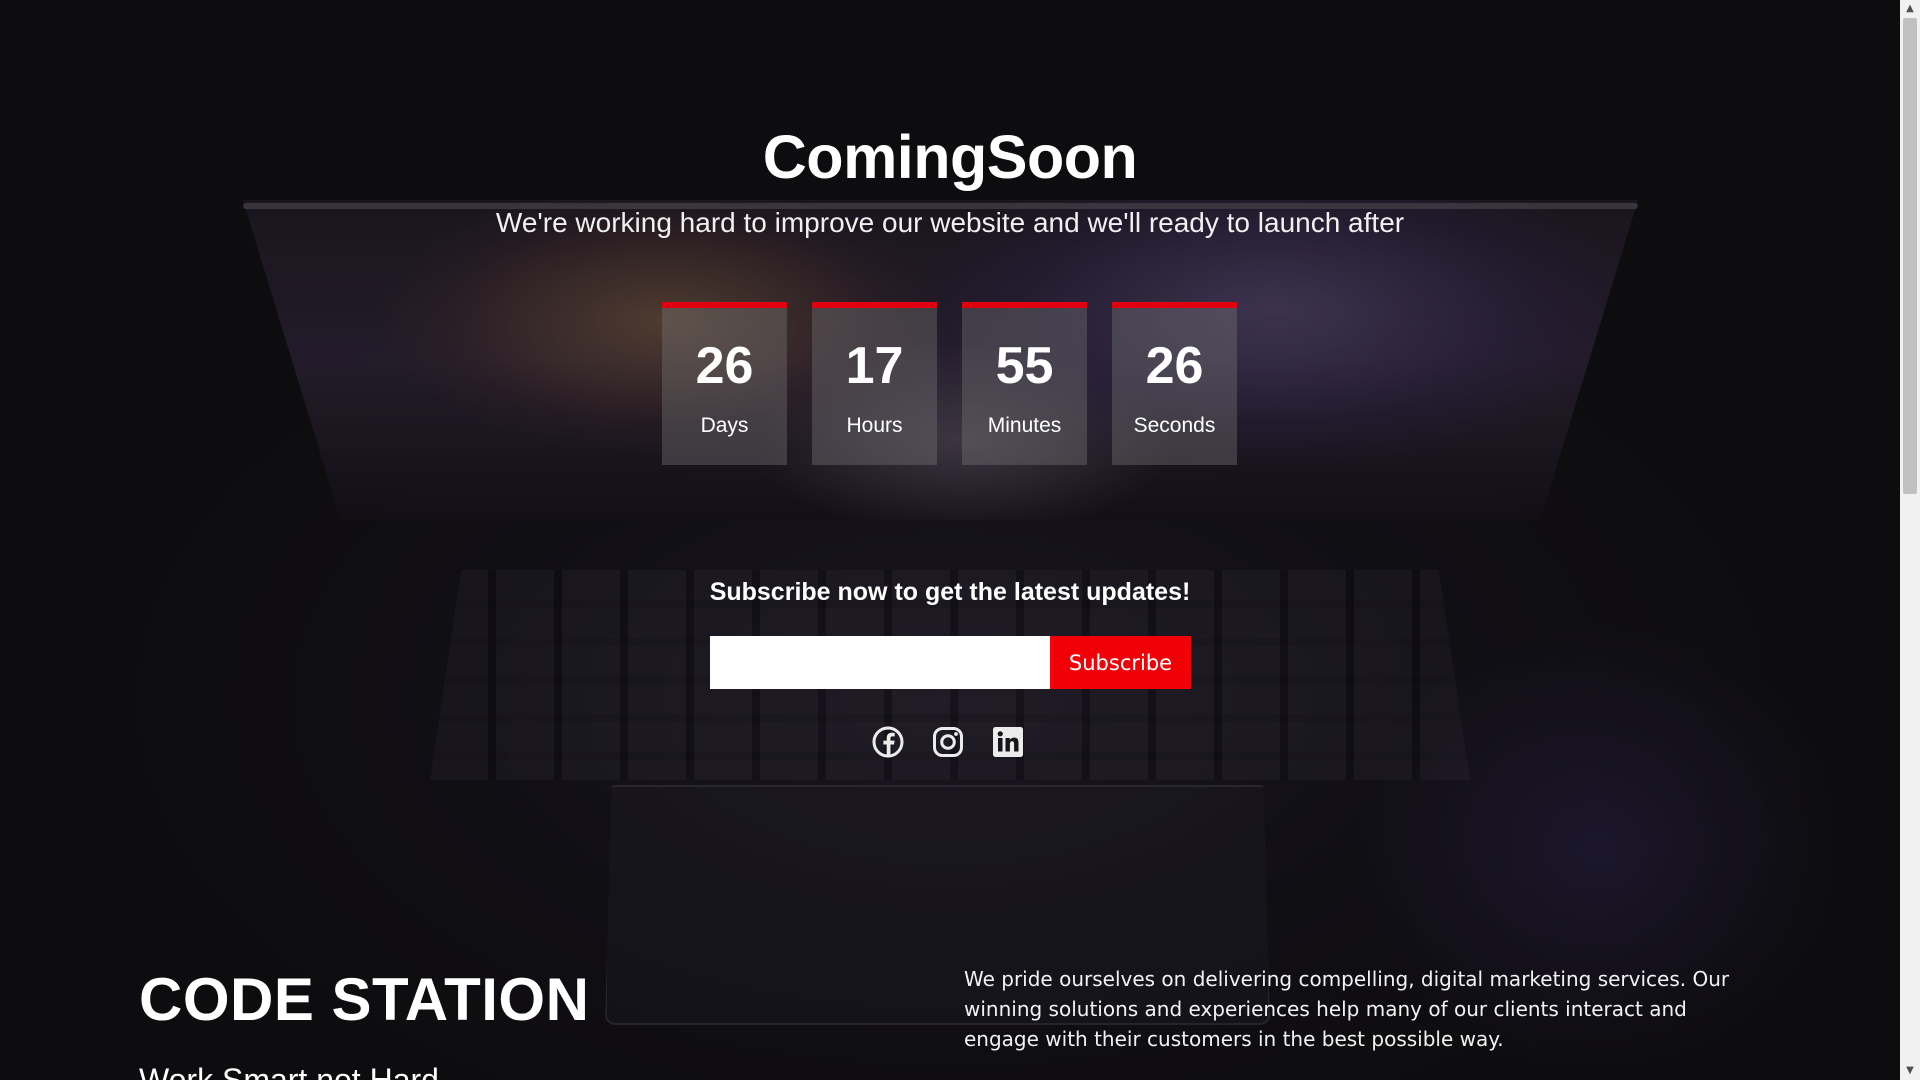 Image resolution: width=1920 pixels, height=1080 pixels. I want to click on countdown-minutes: 55 Minutes, so click(1024, 383).